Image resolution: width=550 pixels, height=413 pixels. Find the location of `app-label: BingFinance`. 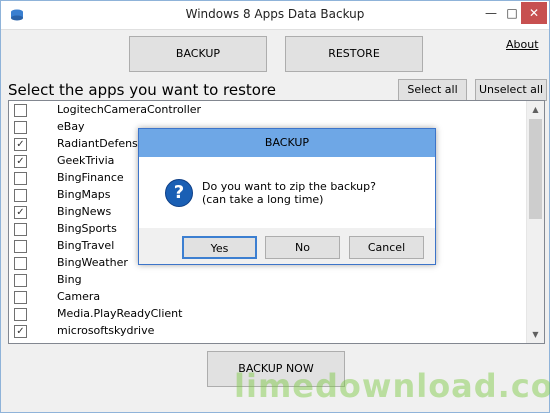

app-label: BingFinance is located at coordinates (90, 177).